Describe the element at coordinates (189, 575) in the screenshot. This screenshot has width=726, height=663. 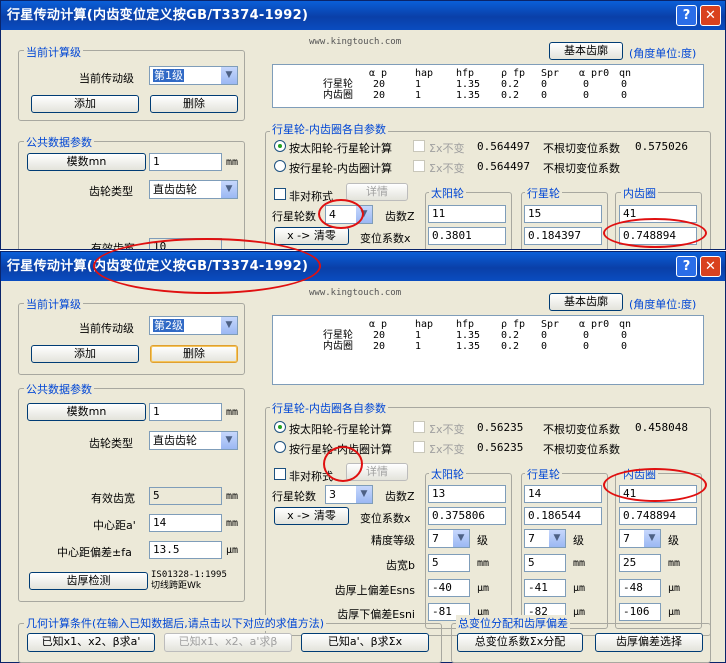
I see `standard-text: IS01328-1:1995` at that location.